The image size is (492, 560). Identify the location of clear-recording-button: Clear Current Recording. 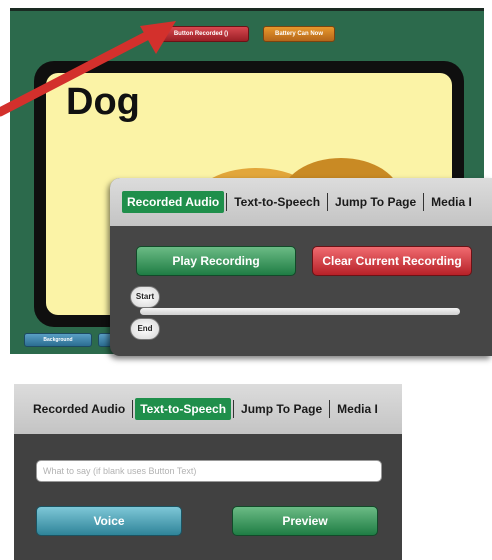
(392, 261).